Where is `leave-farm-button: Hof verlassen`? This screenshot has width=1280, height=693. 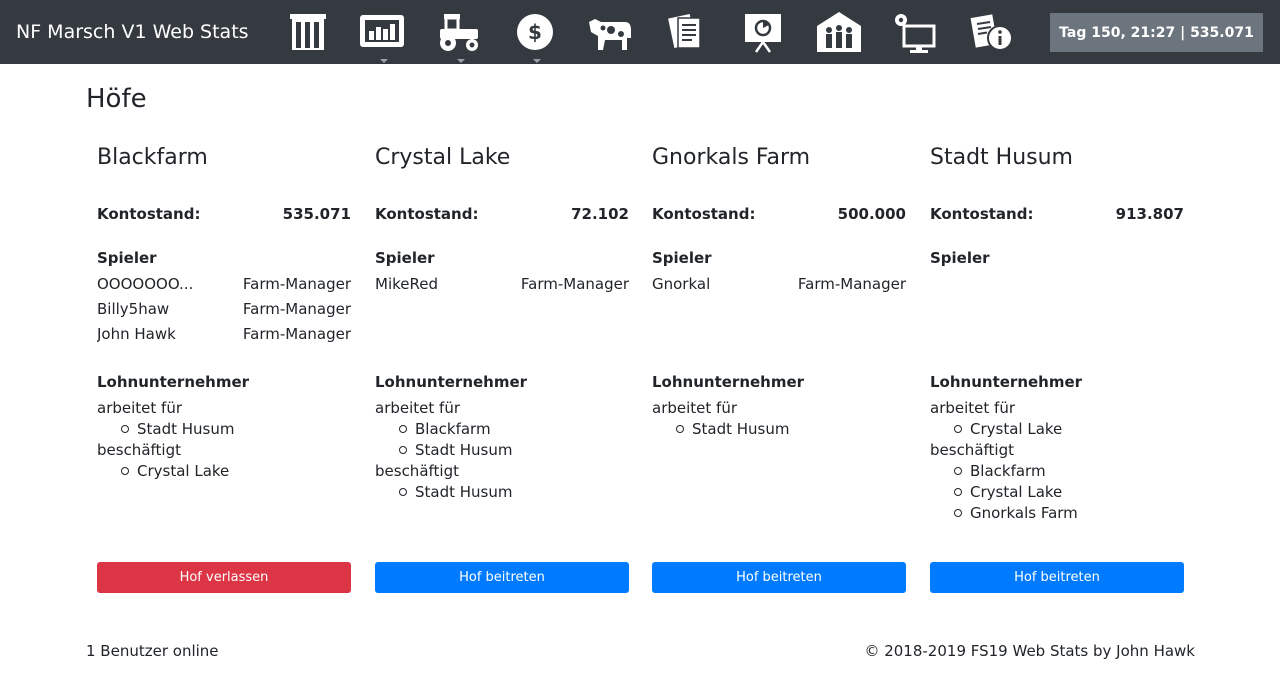 leave-farm-button: Hof verlassen is located at coordinates (224, 577).